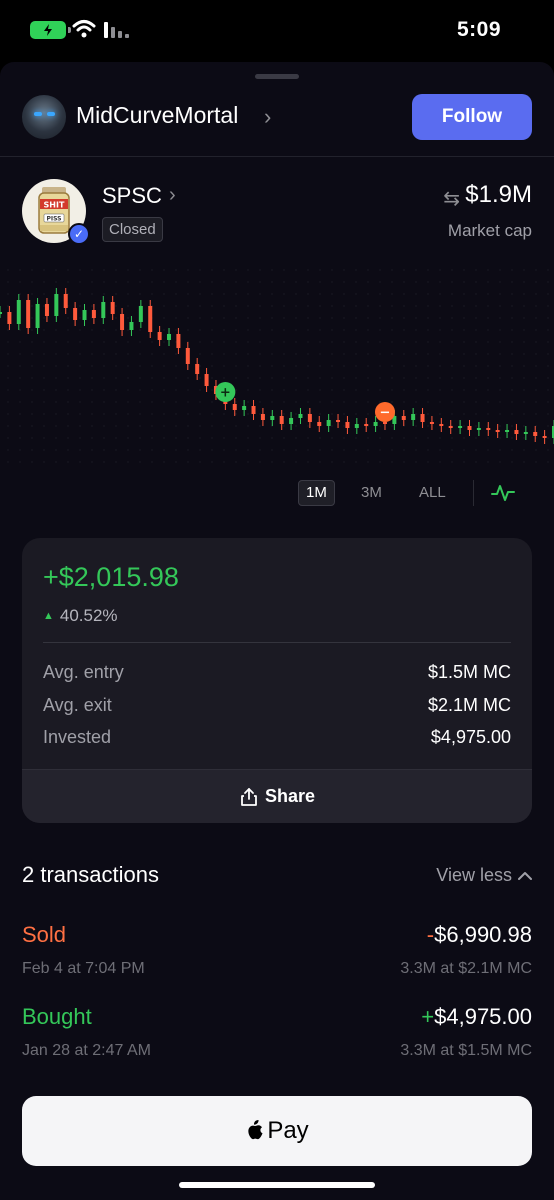 This screenshot has height=1200, width=554. Describe the element at coordinates (483, 1016) in the screenshot. I see `transaction-amount-value: $4,975.00` at that location.